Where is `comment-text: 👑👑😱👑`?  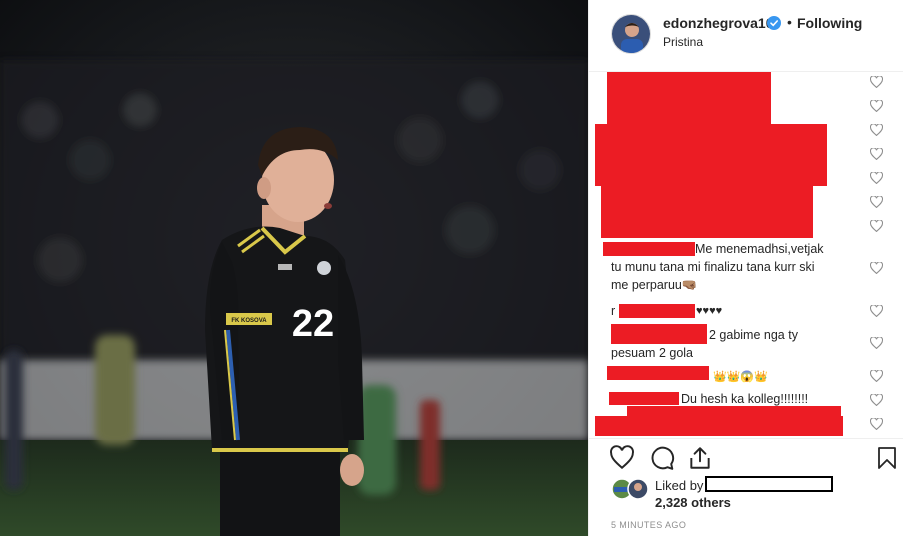
comment-text: 👑👑😱👑 is located at coordinates (740, 377).